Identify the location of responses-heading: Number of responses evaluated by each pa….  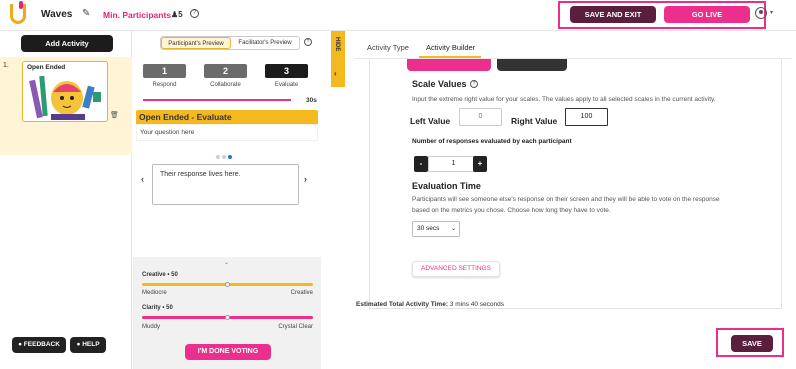
(492, 141).